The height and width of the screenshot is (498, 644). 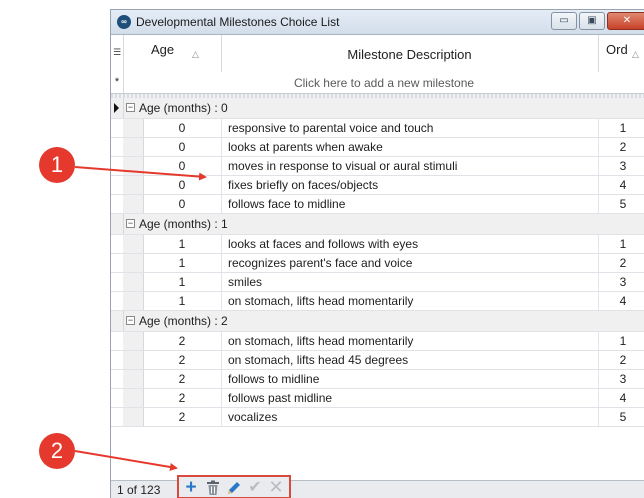 I want to click on description-cell: responsive to parental voice and touch, so click(x=330, y=128).